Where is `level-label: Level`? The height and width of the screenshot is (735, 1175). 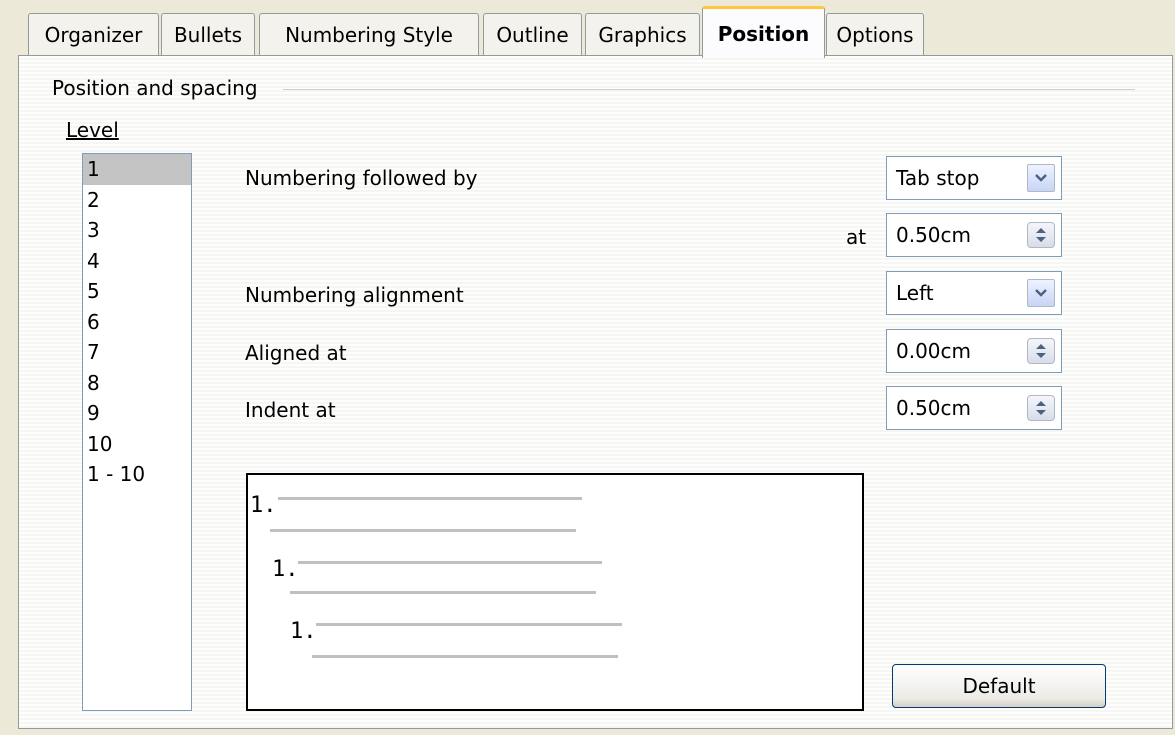 level-label: Level is located at coordinates (92, 130).